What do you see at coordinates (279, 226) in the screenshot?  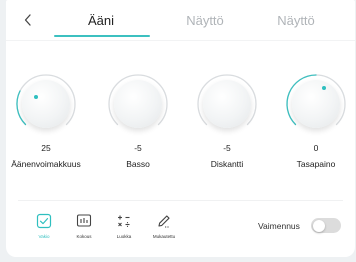 I see `mute-label: Vaimennus` at bounding box center [279, 226].